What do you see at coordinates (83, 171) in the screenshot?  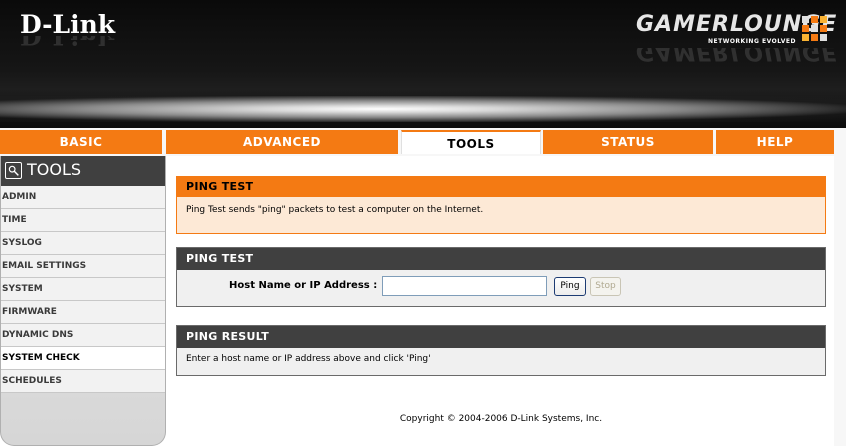 I see `sidebar-header: TOOLS` at bounding box center [83, 171].